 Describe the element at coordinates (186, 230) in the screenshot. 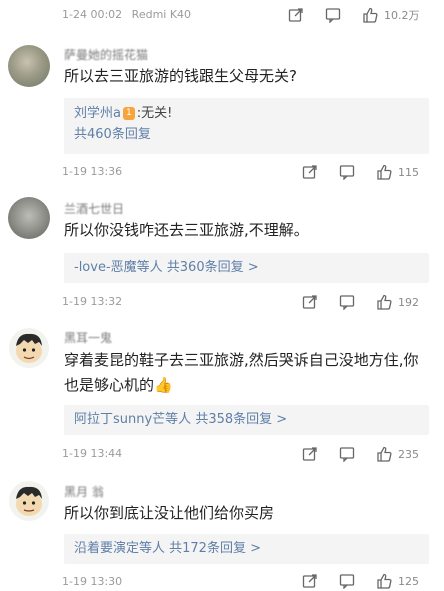

I see `comment-text: 所以你没钱咋还去三亚旅游,不理解。` at that location.